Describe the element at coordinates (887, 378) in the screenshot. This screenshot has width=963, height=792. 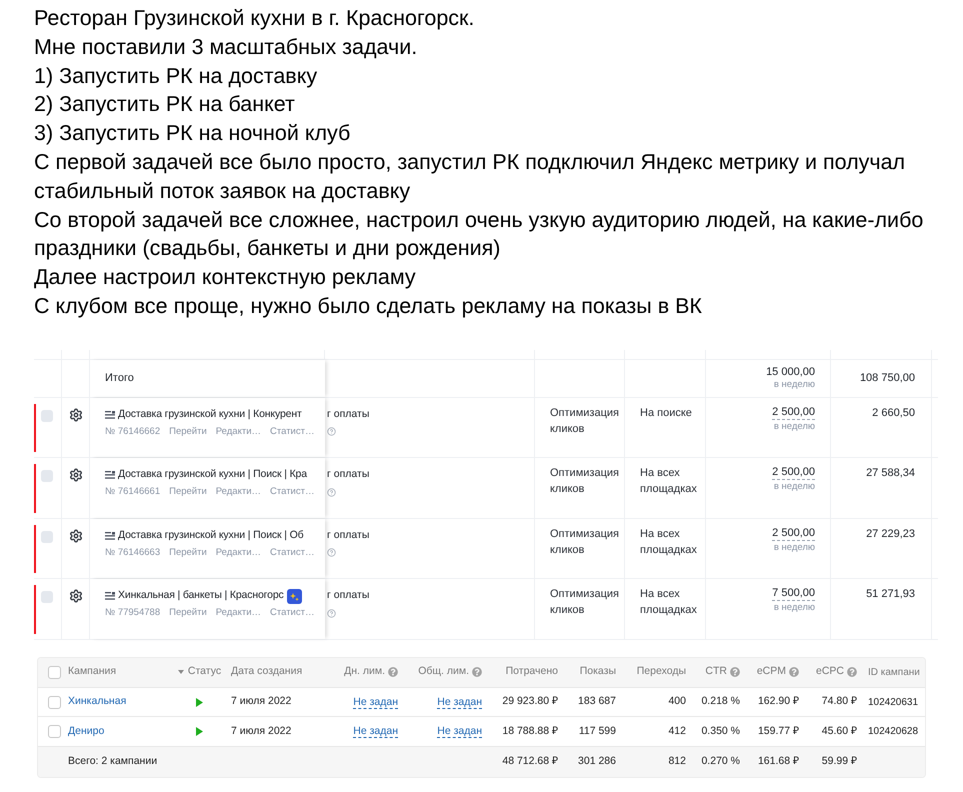
I see `spent-value: 108 750,00` at that location.